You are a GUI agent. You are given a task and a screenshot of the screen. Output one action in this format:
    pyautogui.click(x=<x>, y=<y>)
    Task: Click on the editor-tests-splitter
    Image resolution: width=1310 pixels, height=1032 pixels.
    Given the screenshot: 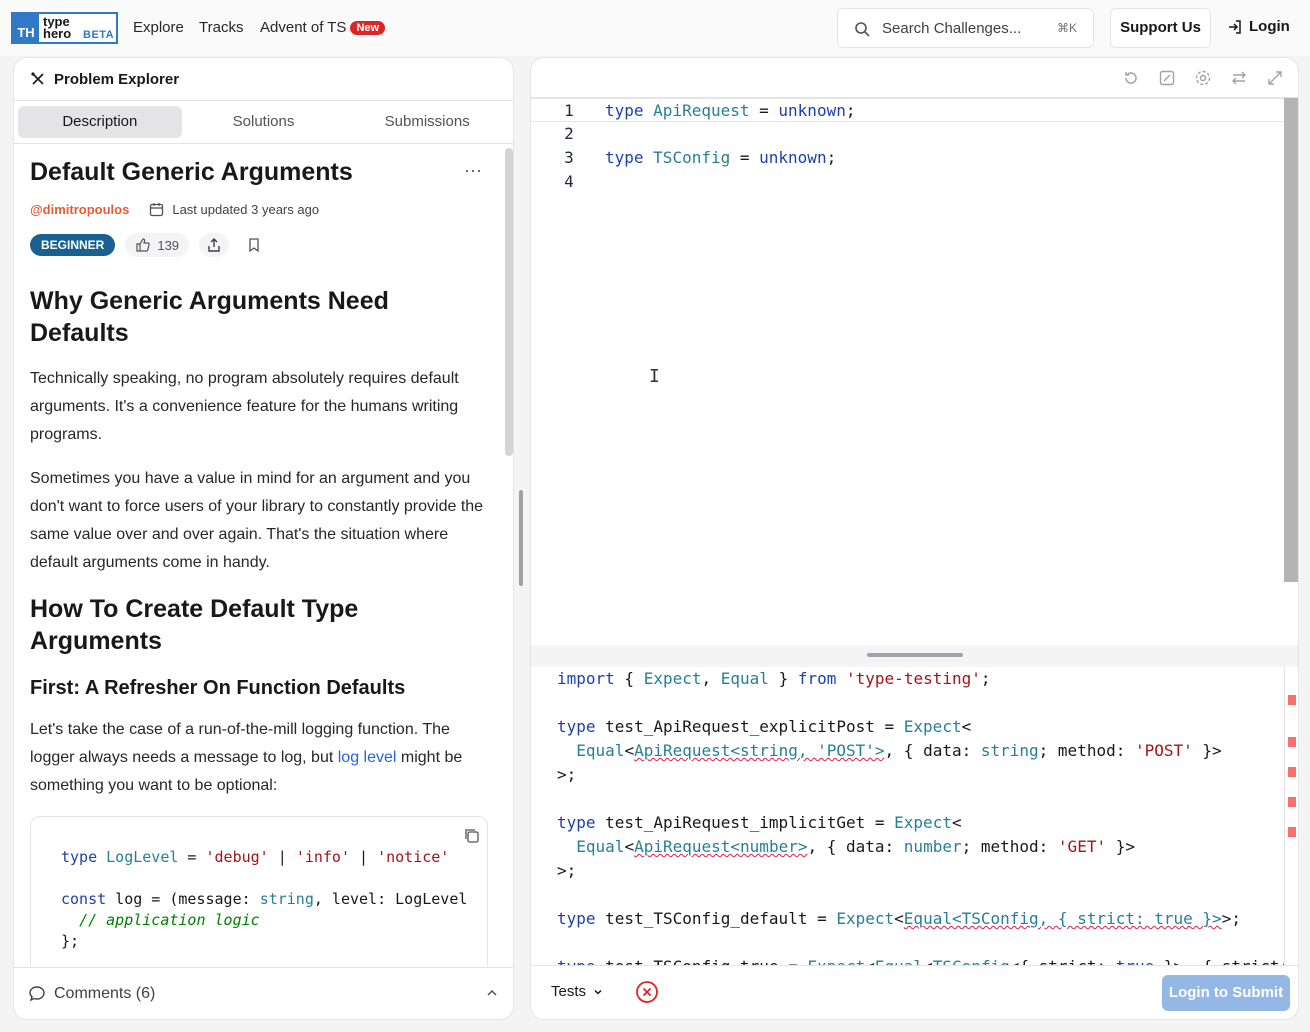 What is the action you would take?
    pyautogui.click(x=914, y=656)
    